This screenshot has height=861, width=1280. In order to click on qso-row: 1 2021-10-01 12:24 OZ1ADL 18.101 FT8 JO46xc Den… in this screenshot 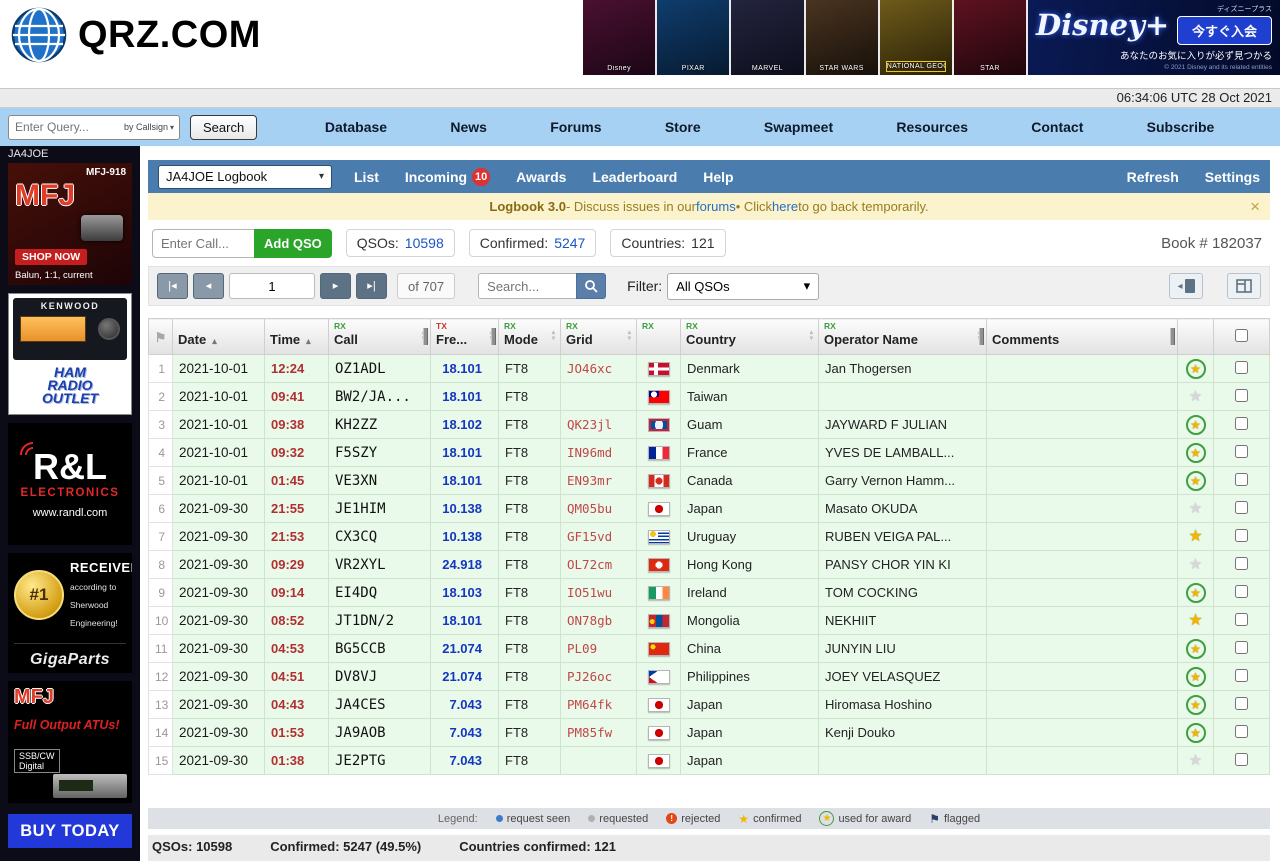, I will do `click(709, 368)`.